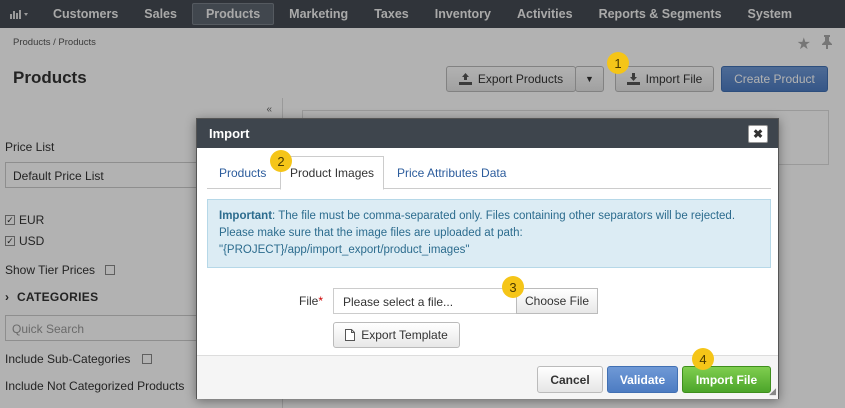  Describe the element at coordinates (332, 173) in the screenshot. I see `tab-product-images: Product Images` at that location.